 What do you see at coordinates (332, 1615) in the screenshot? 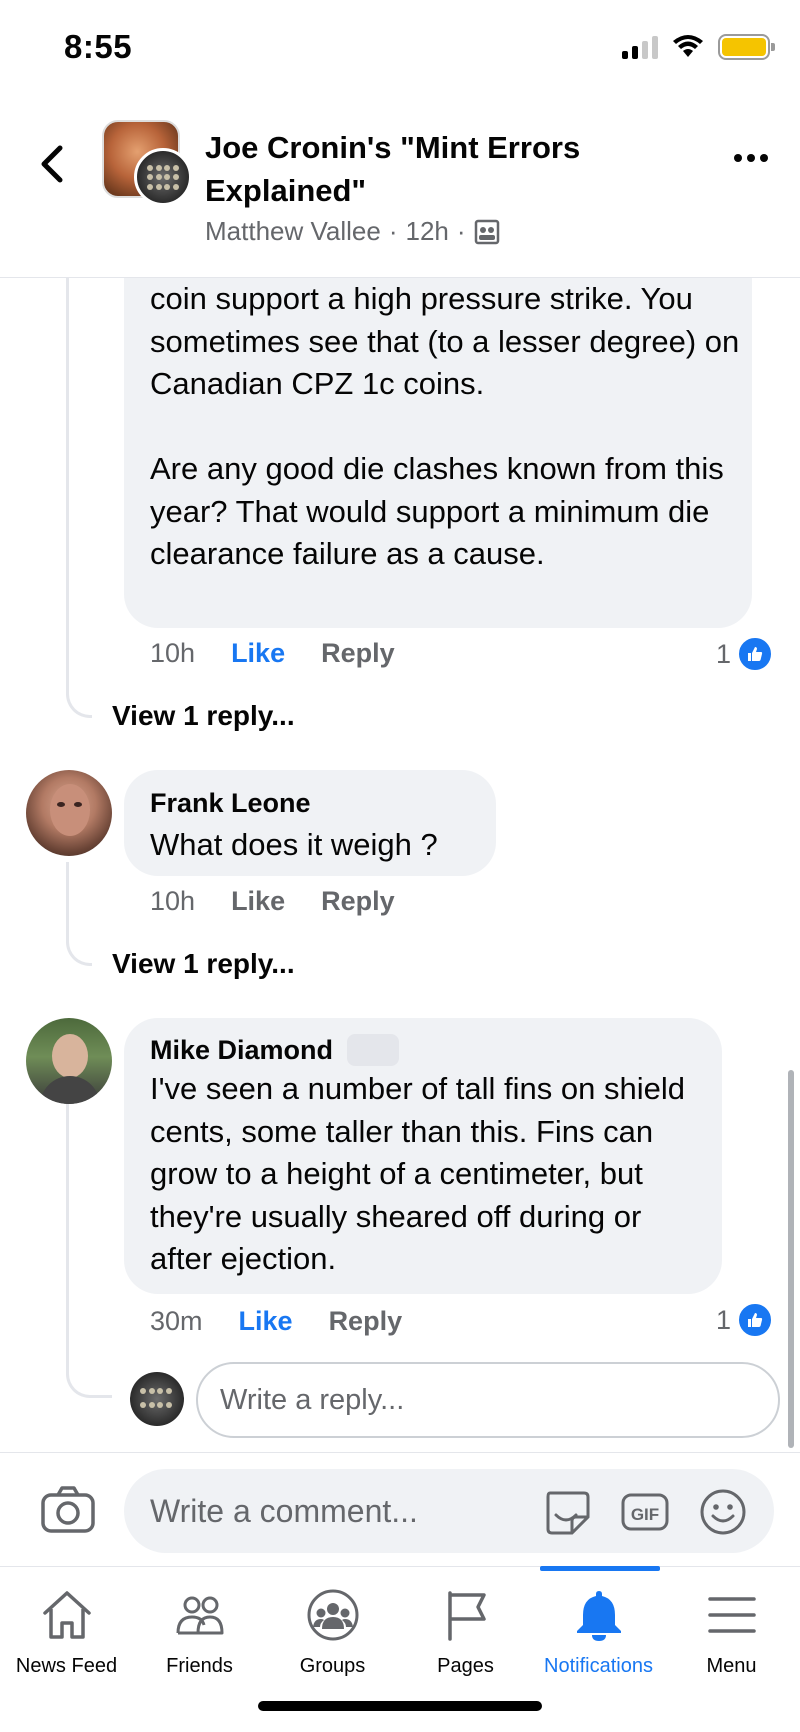
I see `groups-icon` at bounding box center [332, 1615].